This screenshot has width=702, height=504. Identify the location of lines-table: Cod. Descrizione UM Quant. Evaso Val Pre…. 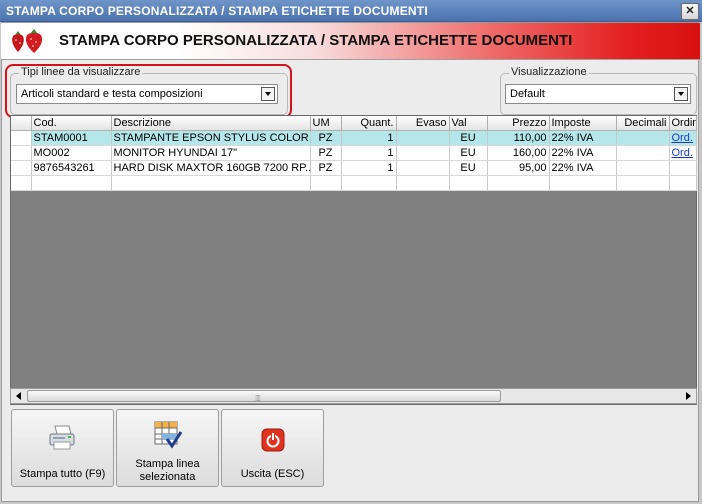
(354, 153).